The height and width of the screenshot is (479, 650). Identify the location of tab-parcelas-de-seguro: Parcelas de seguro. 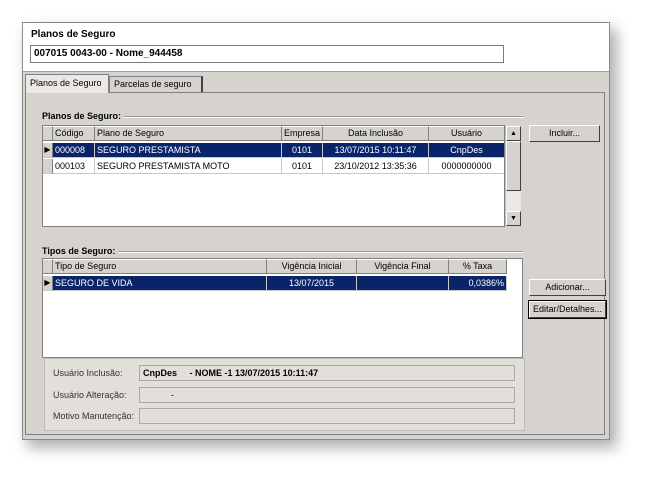
(156, 84).